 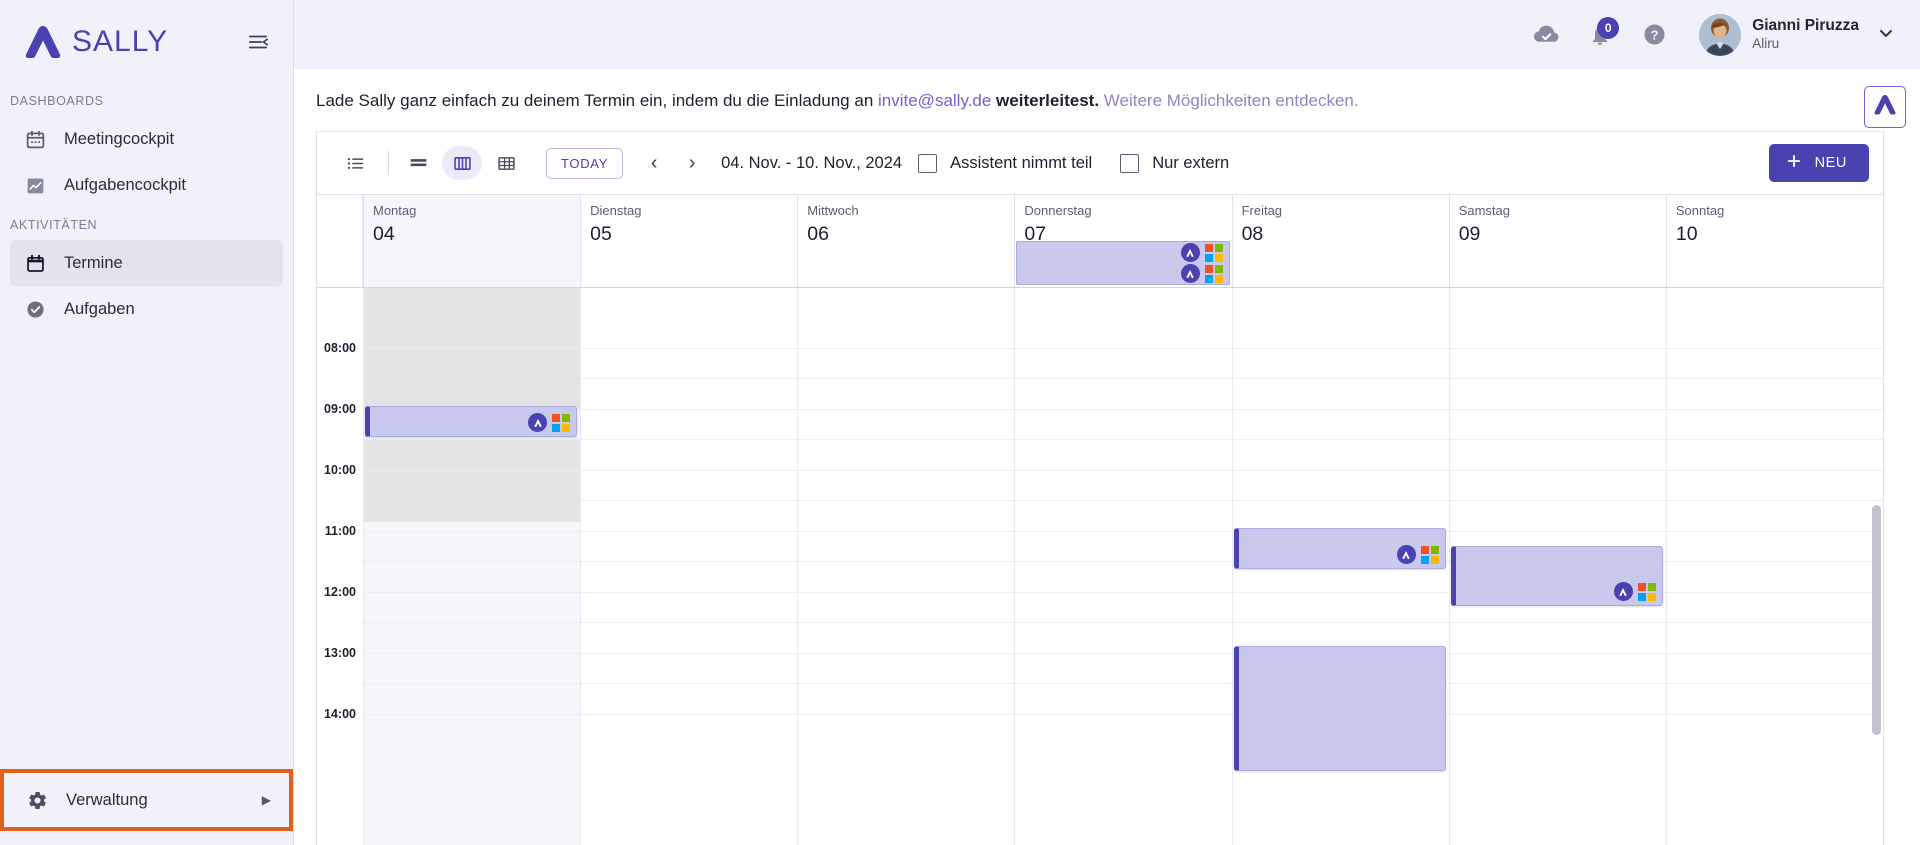 I want to click on sidebar-item-verwaltung: Verwaltung ▶, so click(x=146, y=800).